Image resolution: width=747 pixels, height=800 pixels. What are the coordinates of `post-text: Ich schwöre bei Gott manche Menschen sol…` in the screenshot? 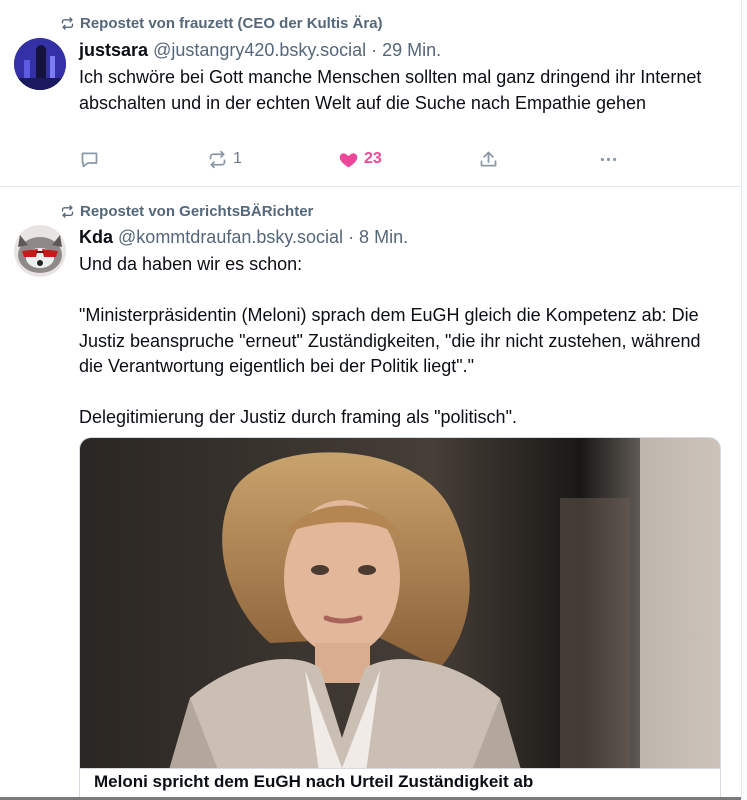 It's located at (390, 90).